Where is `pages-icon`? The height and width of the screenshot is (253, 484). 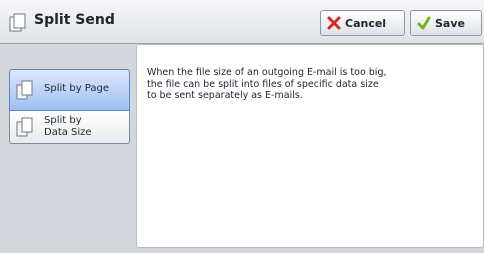 pages-icon is located at coordinates (17, 22).